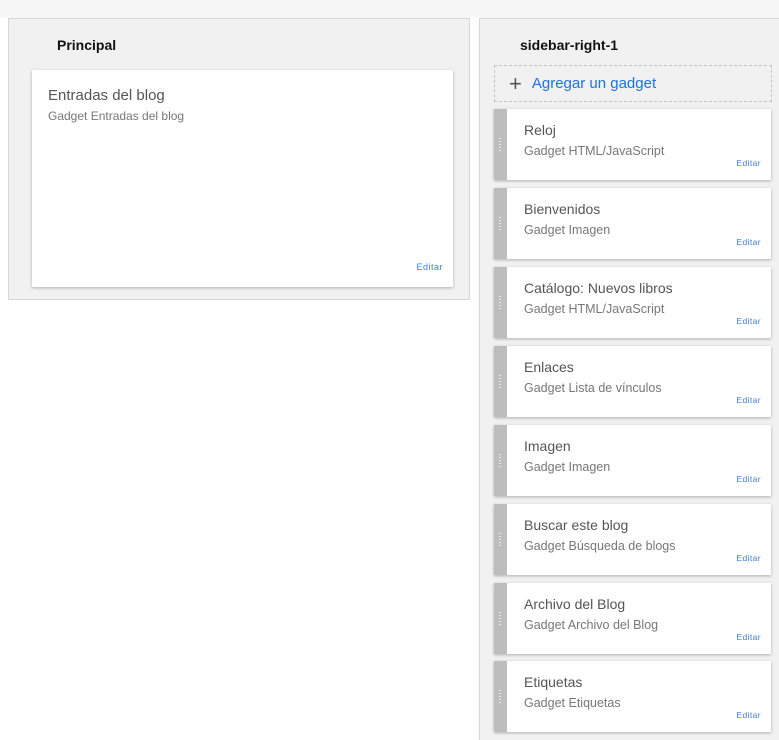  What do you see at coordinates (547, 446) in the screenshot?
I see `gadget-title: Imagen` at bounding box center [547, 446].